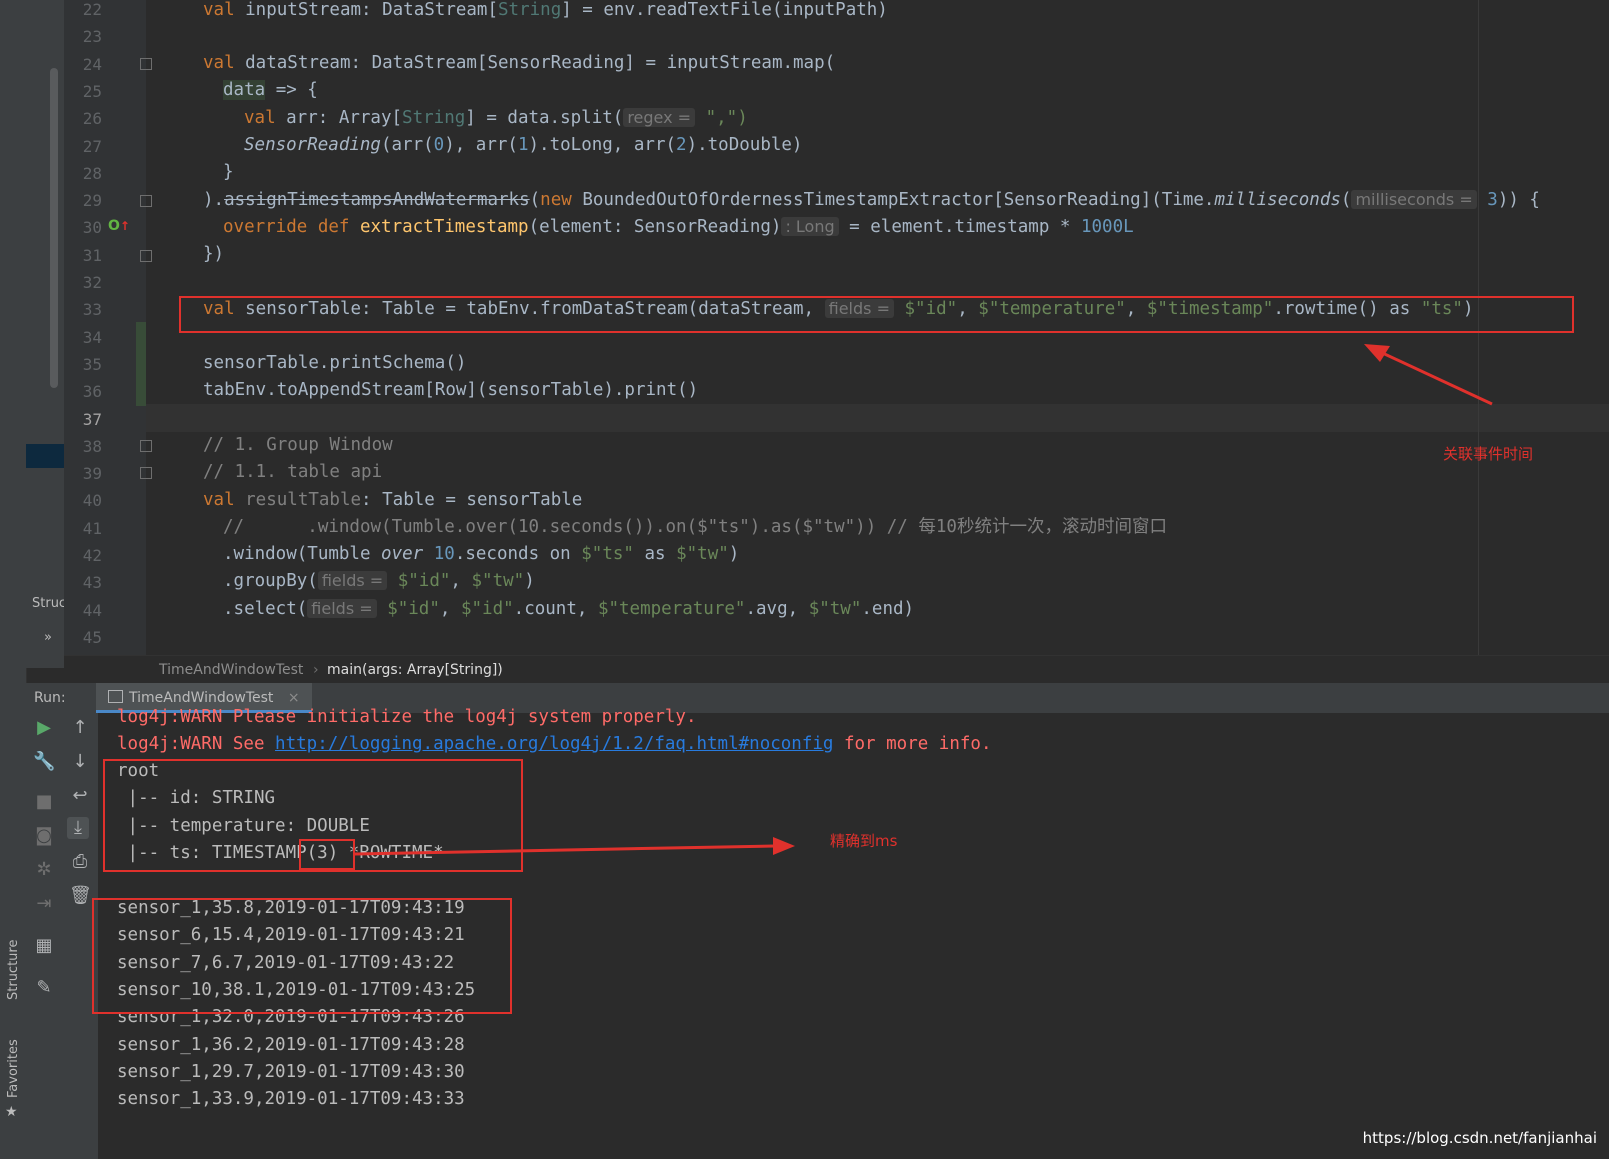  I want to click on line-number: 42, so click(92, 555).